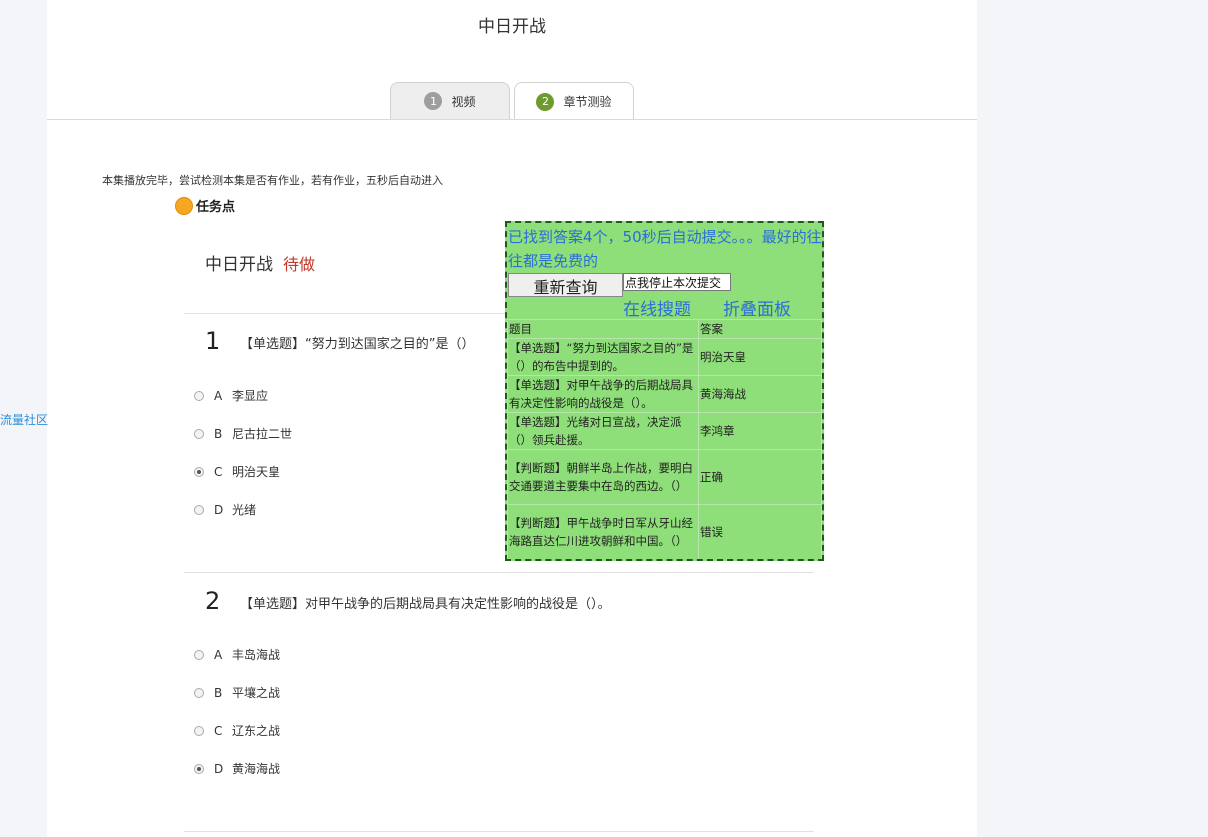 The image size is (1208, 837). I want to click on task-point-icon, so click(184, 205).